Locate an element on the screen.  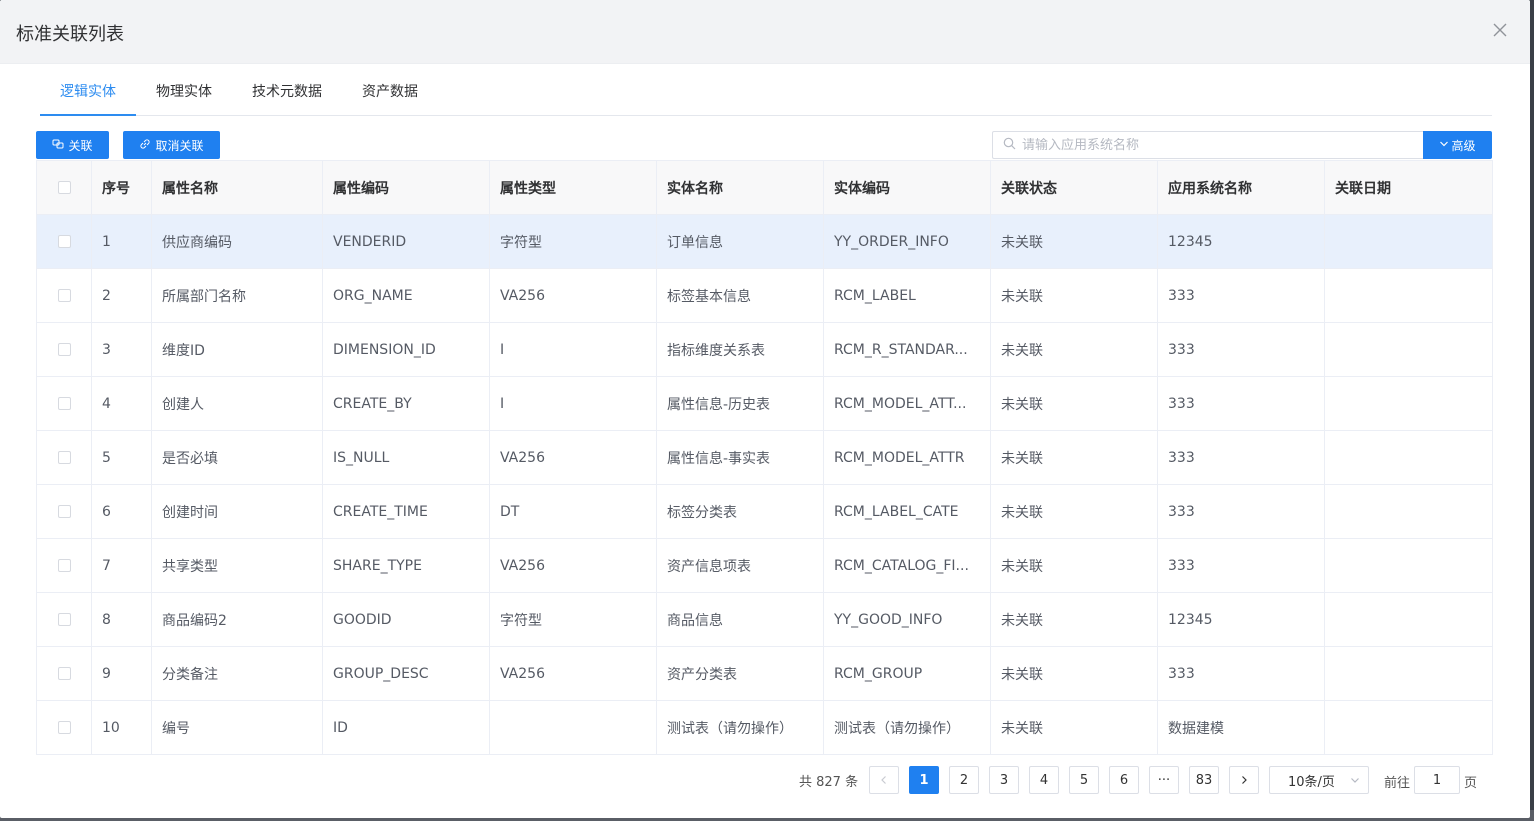
select-all-checkbox is located at coordinates (64, 187).